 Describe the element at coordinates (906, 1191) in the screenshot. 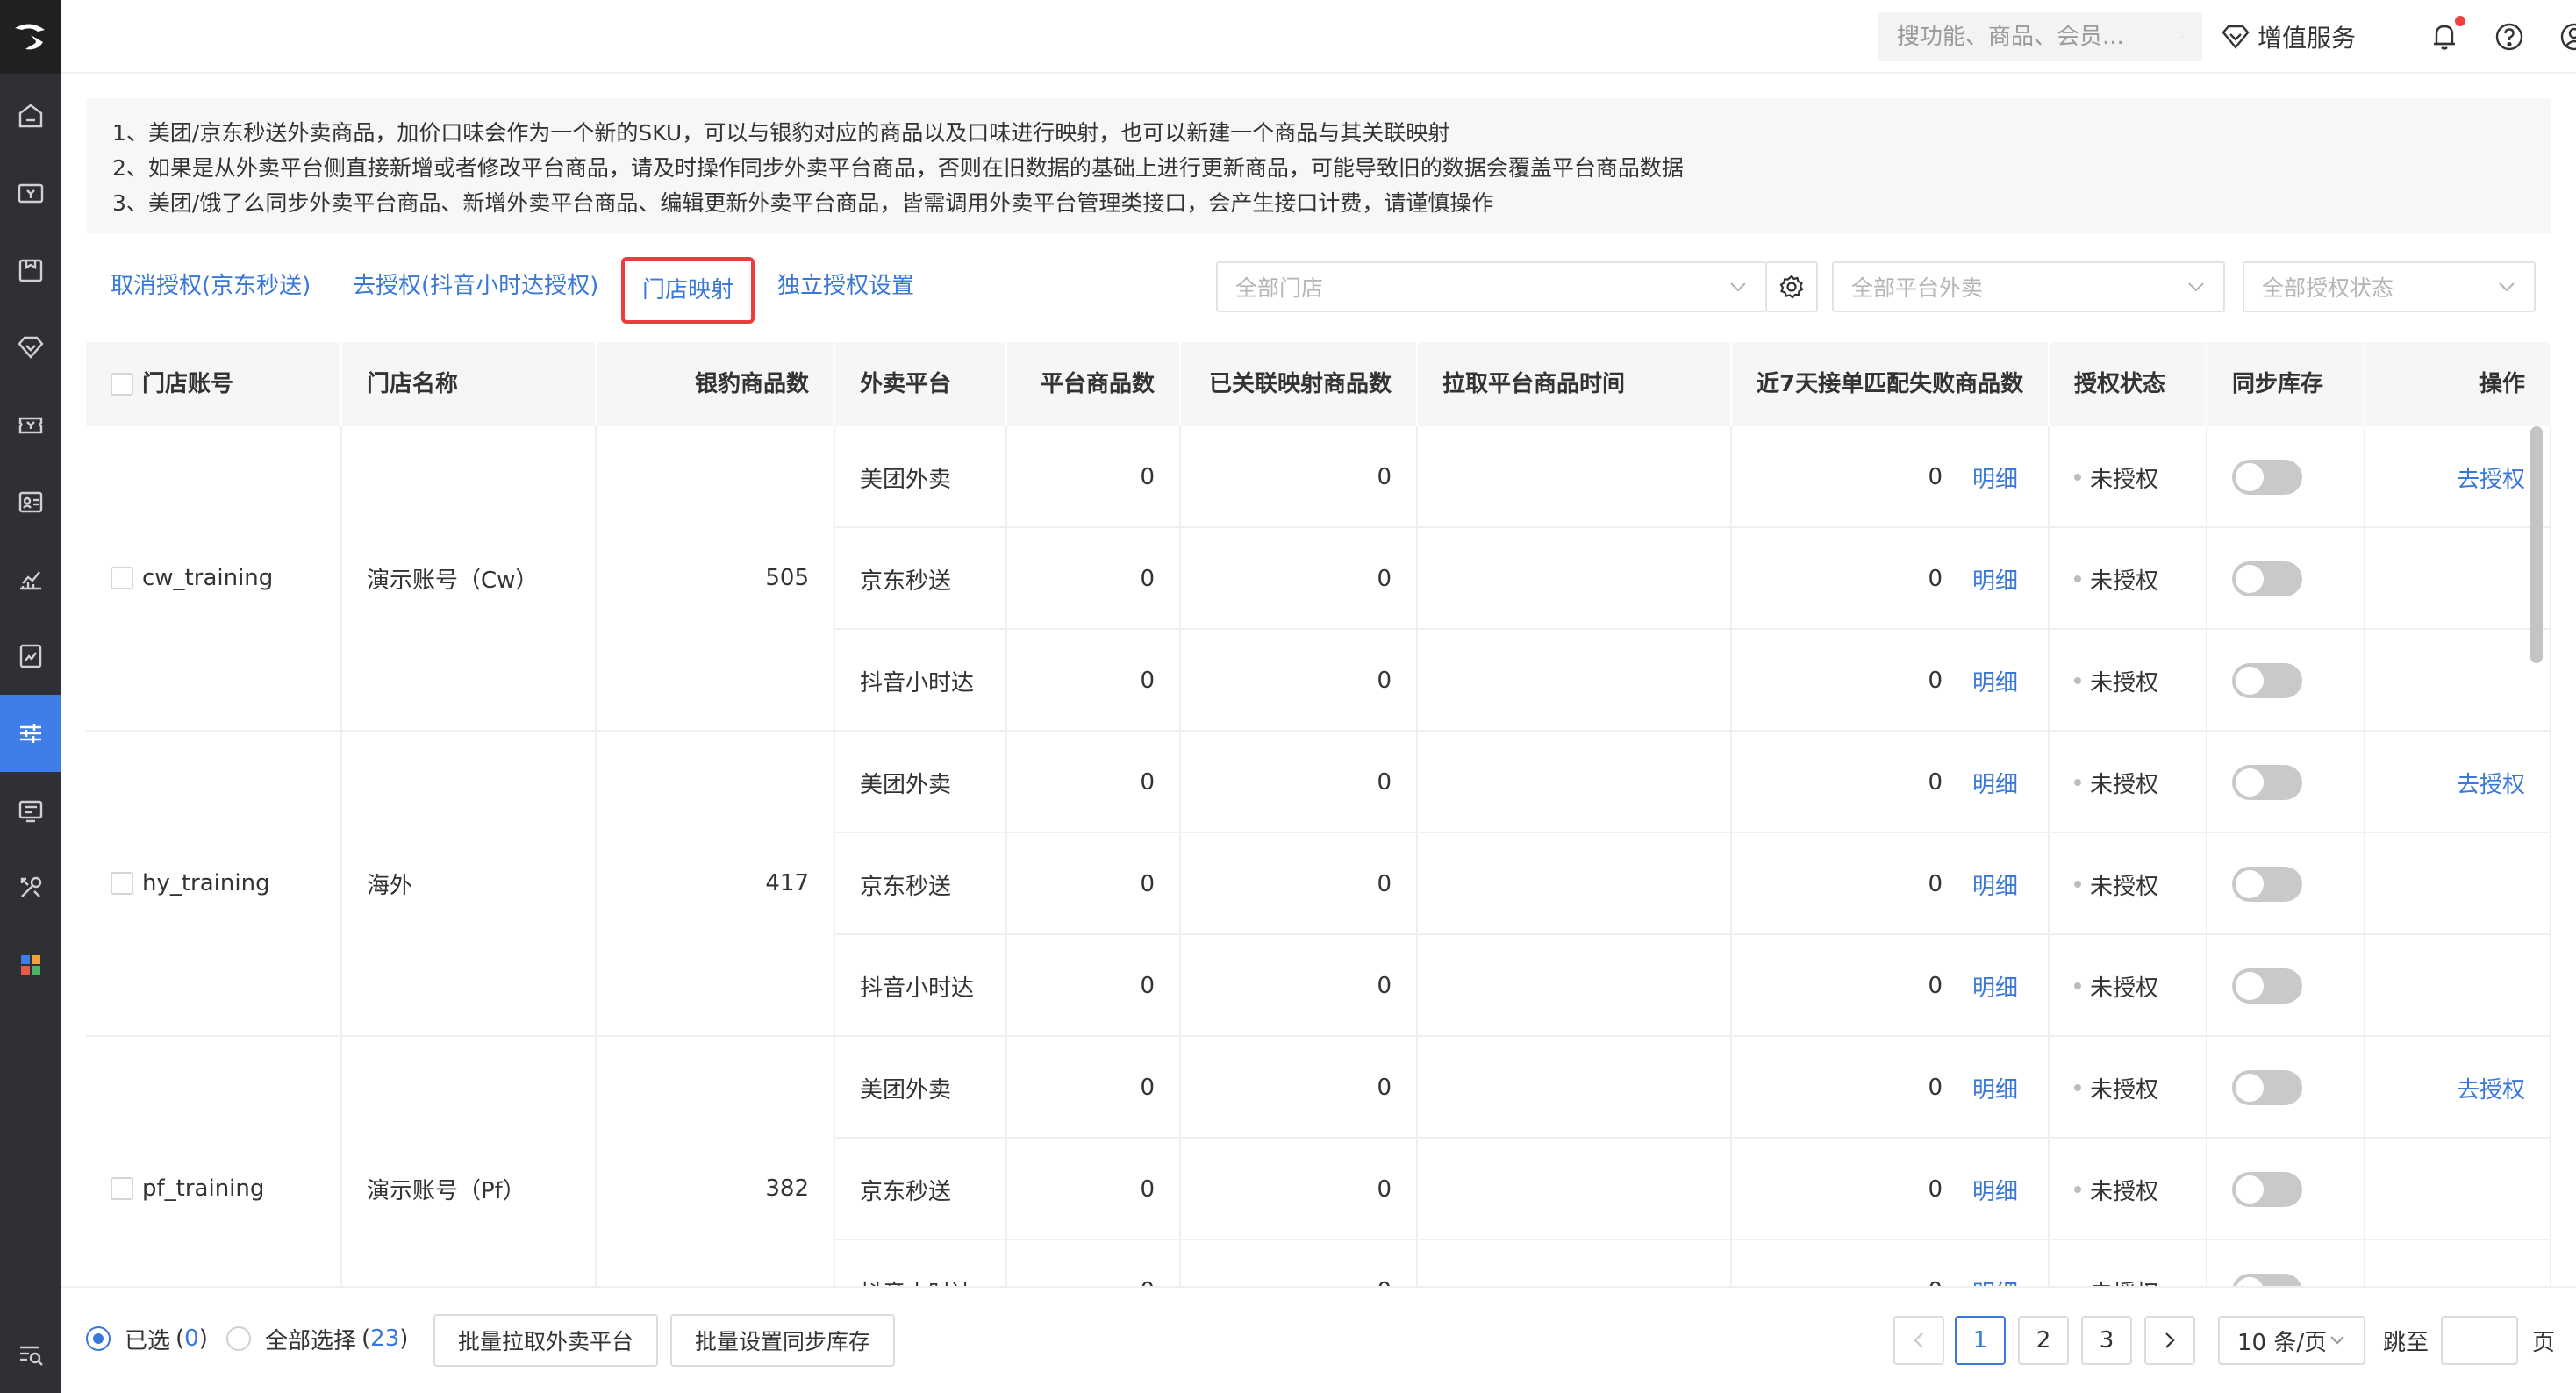

I see `platform-text: 京东秒送` at that location.